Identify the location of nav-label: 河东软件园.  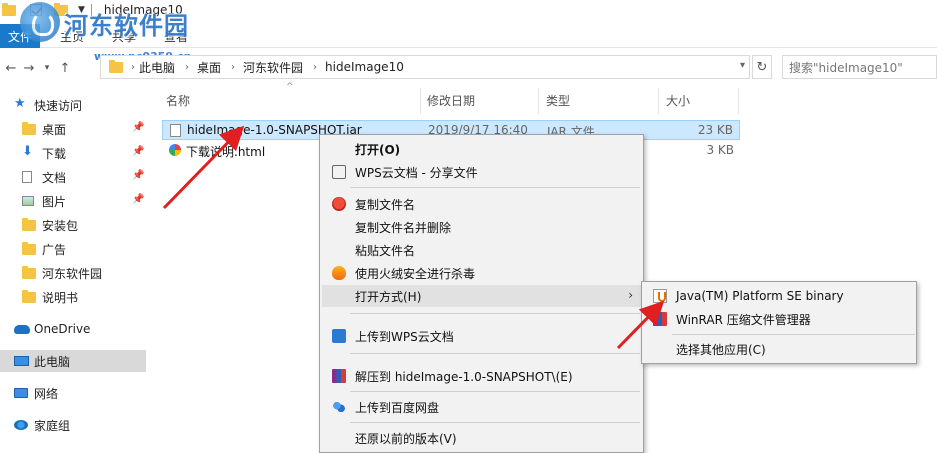
(72, 273).